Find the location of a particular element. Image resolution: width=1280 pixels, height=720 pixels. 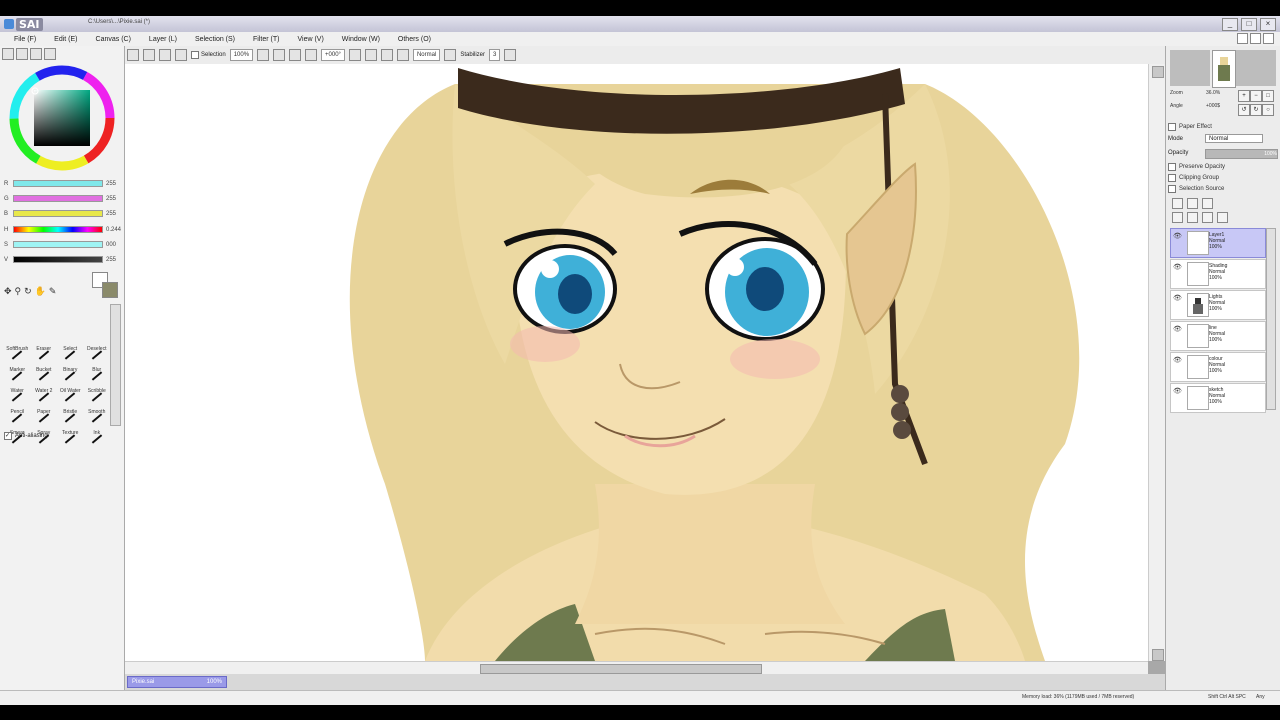

eyedropper-icon: ✎ is located at coordinates (53, 291).